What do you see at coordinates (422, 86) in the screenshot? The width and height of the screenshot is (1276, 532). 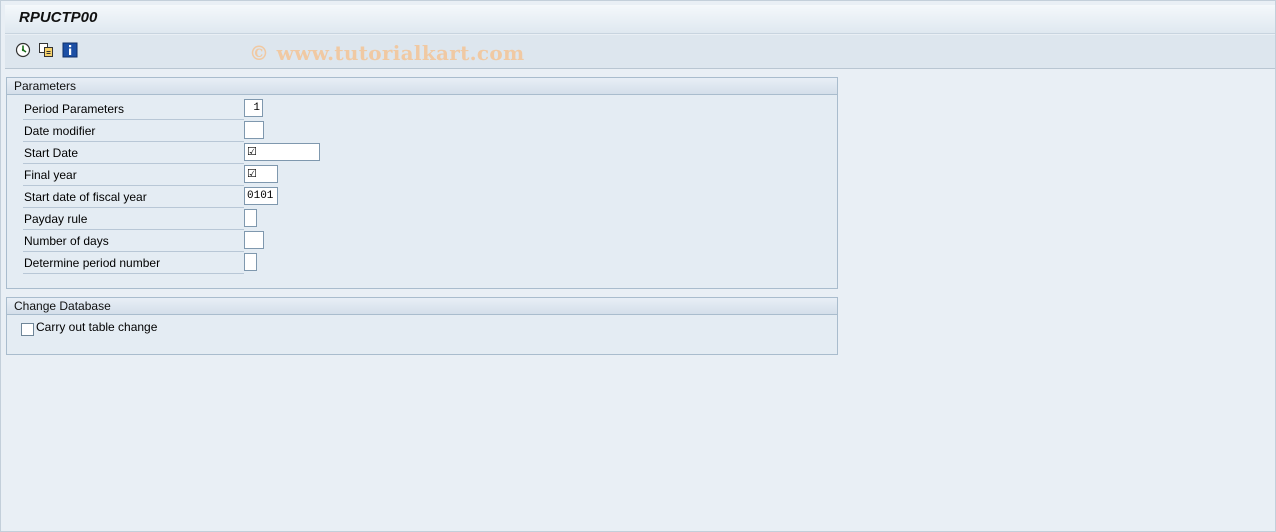 I see `parameters-group-title: Parameters` at bounding box center [422, 86].